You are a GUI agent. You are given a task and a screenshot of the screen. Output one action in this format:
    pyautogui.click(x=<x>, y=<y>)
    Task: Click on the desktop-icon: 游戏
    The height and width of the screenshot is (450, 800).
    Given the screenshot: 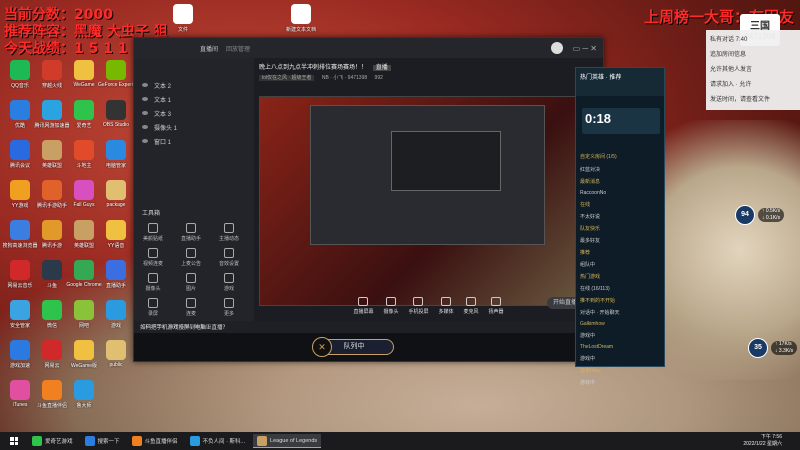 What is the action you would take?
    pyautogui.click(x=116, y=314)
    